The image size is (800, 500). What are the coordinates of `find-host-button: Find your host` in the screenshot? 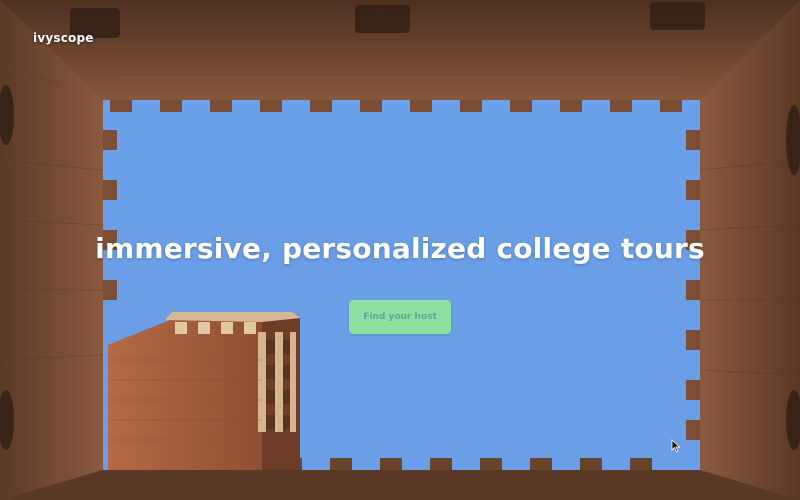 It's located at (400, 317).